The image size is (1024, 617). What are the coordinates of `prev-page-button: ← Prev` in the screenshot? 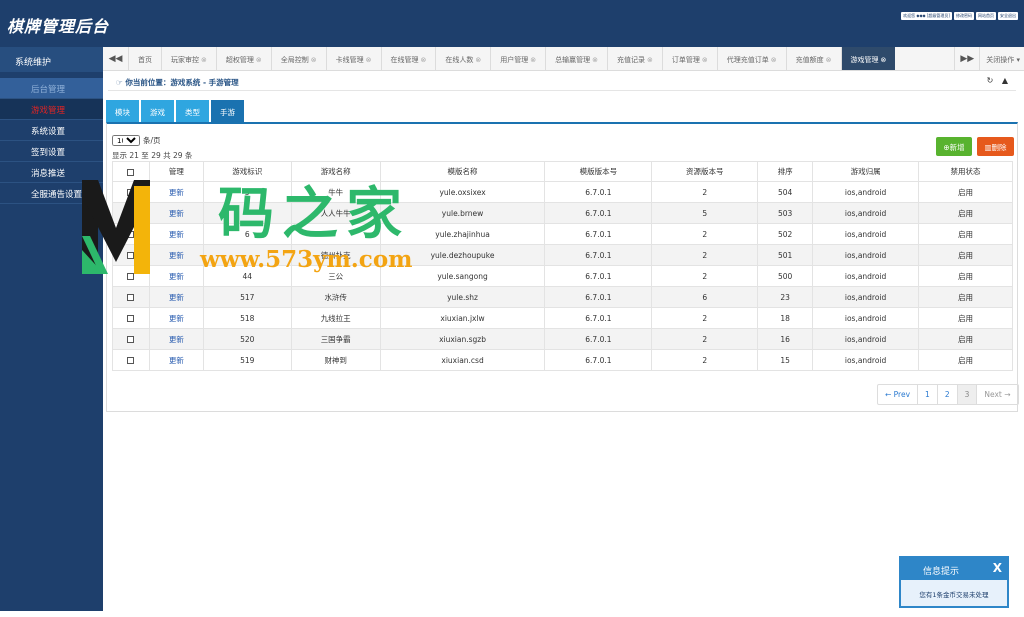 It's located at (897, 394).